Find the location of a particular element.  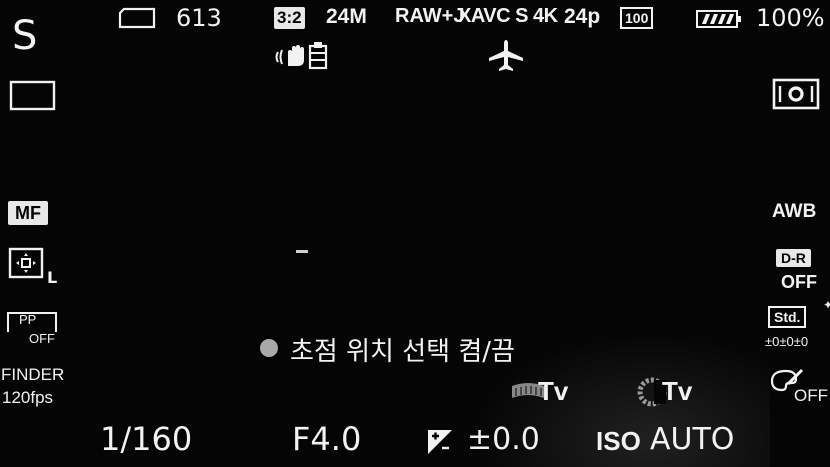

finder-fps: 120fps is located at coordinates (28, 397).